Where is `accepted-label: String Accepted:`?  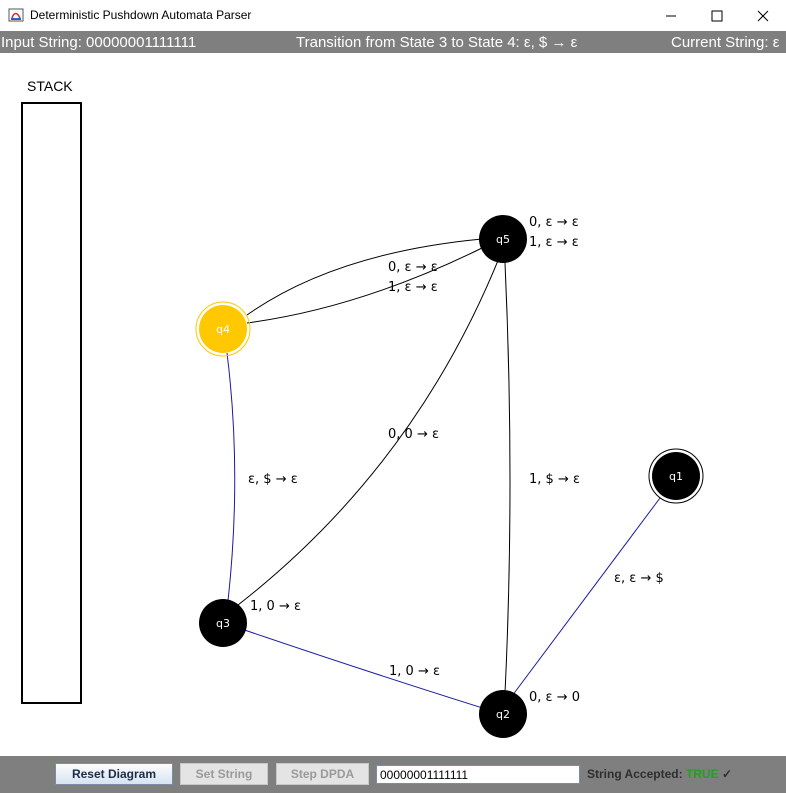
accepted-label: String Accepted: is located at coordinates (635, 774).